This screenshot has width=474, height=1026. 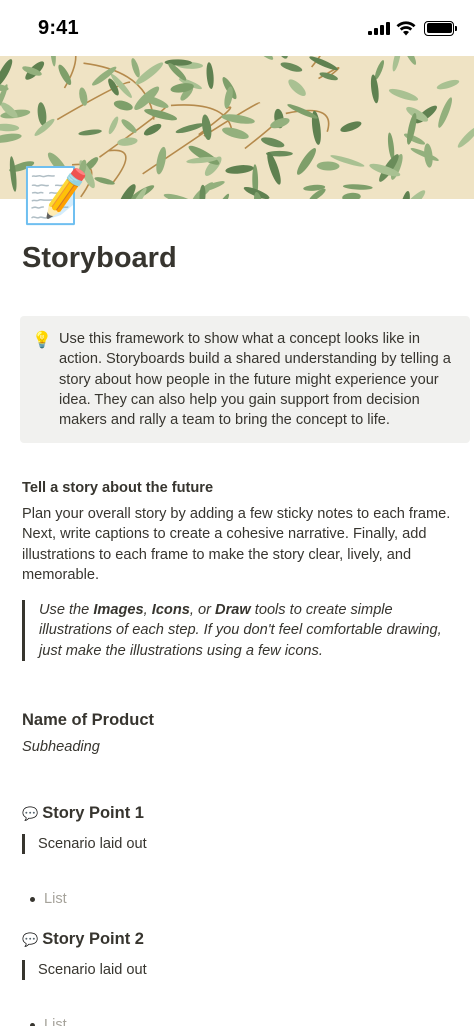 I want to click on page-icon-memo: 📝, so click(x=55, y=196).